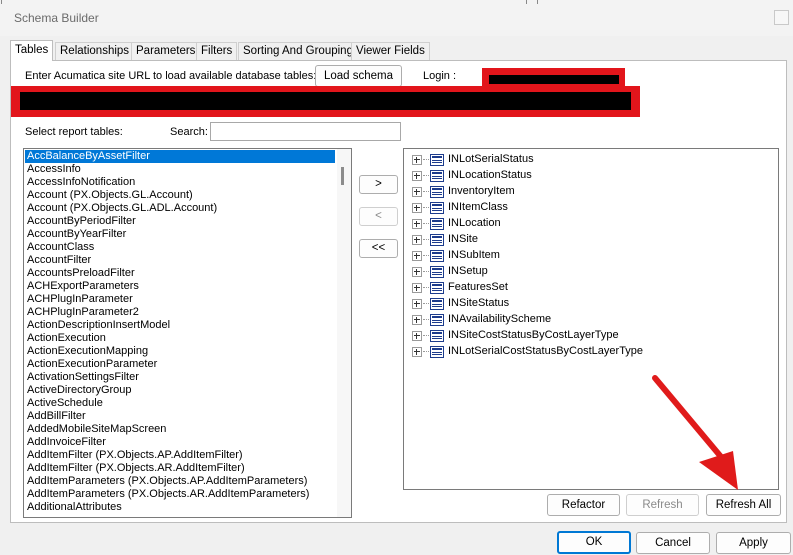 This screenshot has width=793, height=555. What do you see at coordinates (478, 287) in the screenshot?
I see `tree-node-label: FeaturesSet` at bounding box center [478, 287].